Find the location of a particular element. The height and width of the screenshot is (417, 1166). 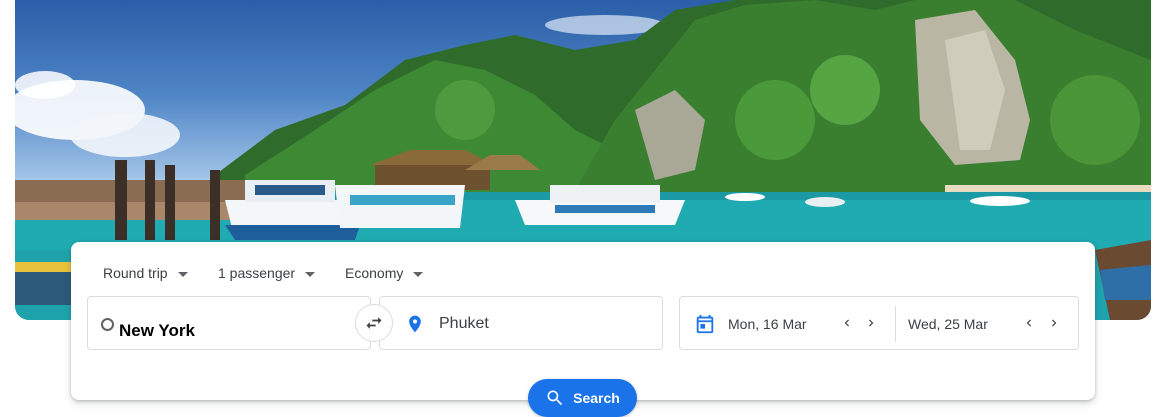

departure-date: Mon, 16 Mar is located at coordinates (767, 324).